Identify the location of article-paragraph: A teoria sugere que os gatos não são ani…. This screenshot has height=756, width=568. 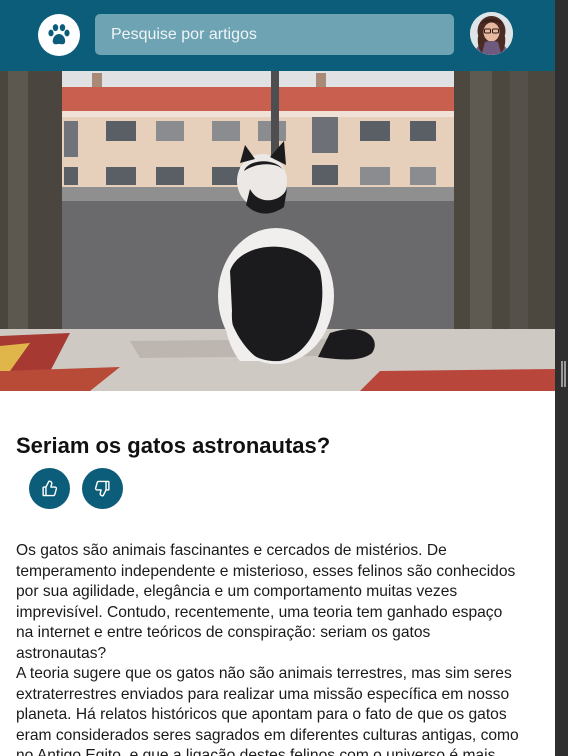
(267, 710).